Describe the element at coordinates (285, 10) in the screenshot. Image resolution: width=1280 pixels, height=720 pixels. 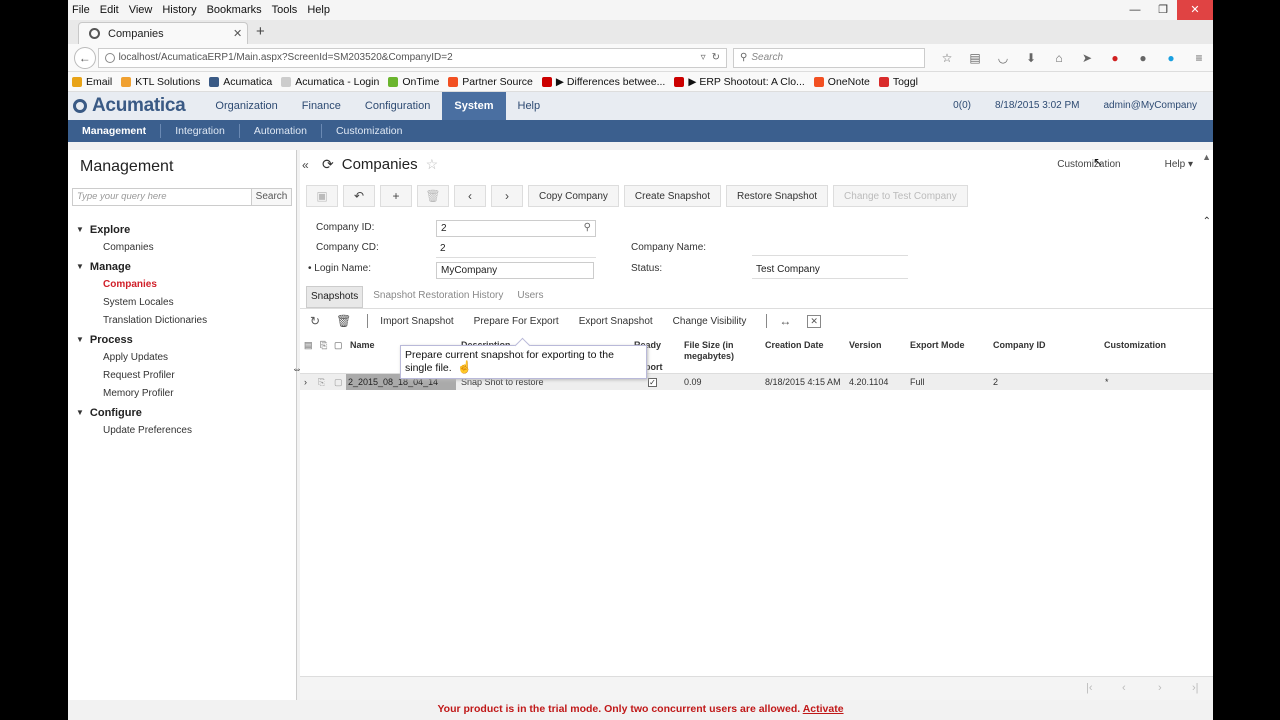
I see `menu-tools: Tools` at that location.